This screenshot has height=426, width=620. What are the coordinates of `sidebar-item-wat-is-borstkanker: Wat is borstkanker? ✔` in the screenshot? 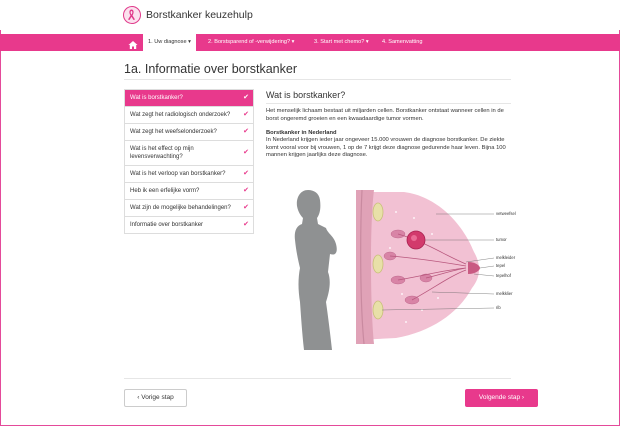 It's located at (189, 98).